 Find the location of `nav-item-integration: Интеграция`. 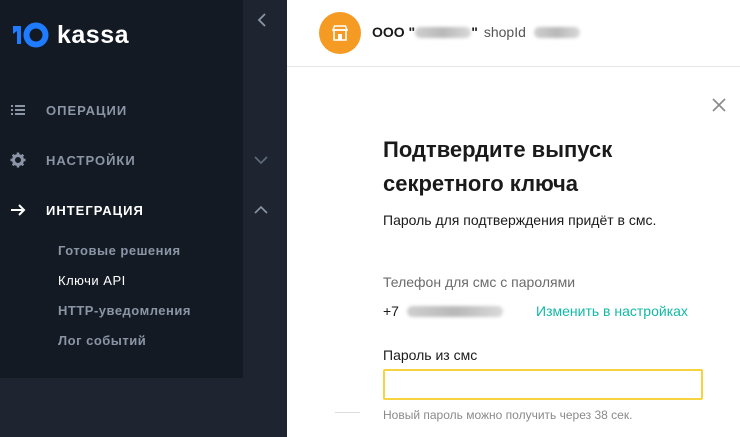

nav-item-integration: Интеграция is located at coordinates (143, 210).